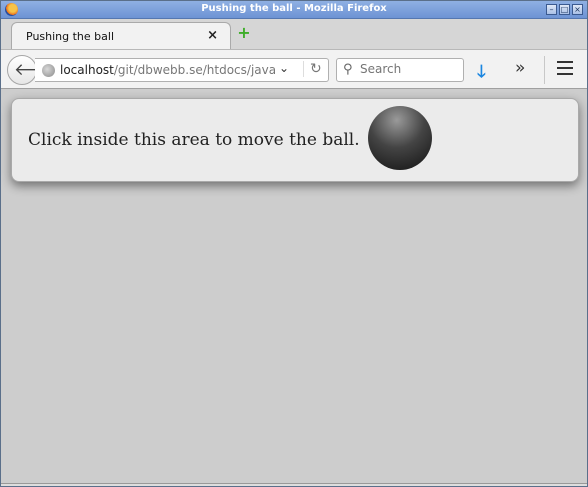  Describe the element at coordinates (312, 69) in the screenshot. I see `reload-icon: ↻` at that location.